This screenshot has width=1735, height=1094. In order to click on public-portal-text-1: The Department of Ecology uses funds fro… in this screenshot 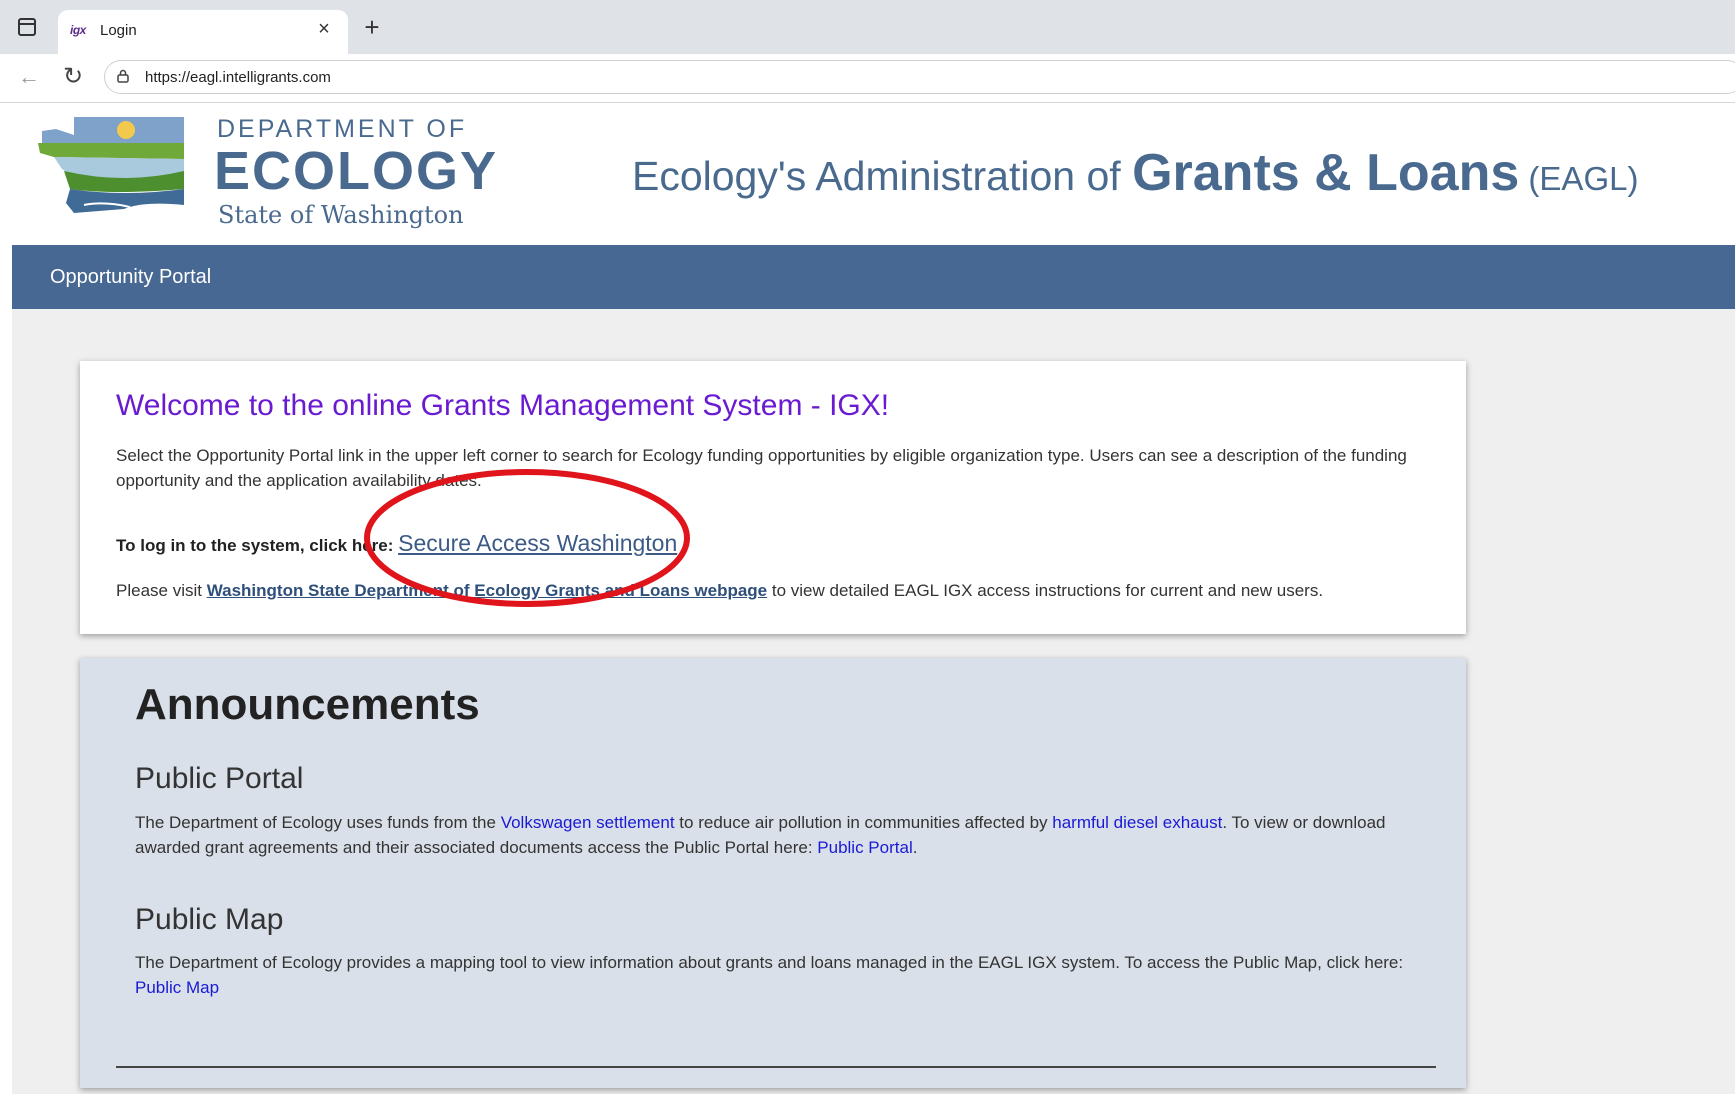, I will do `click(318, 822)`.